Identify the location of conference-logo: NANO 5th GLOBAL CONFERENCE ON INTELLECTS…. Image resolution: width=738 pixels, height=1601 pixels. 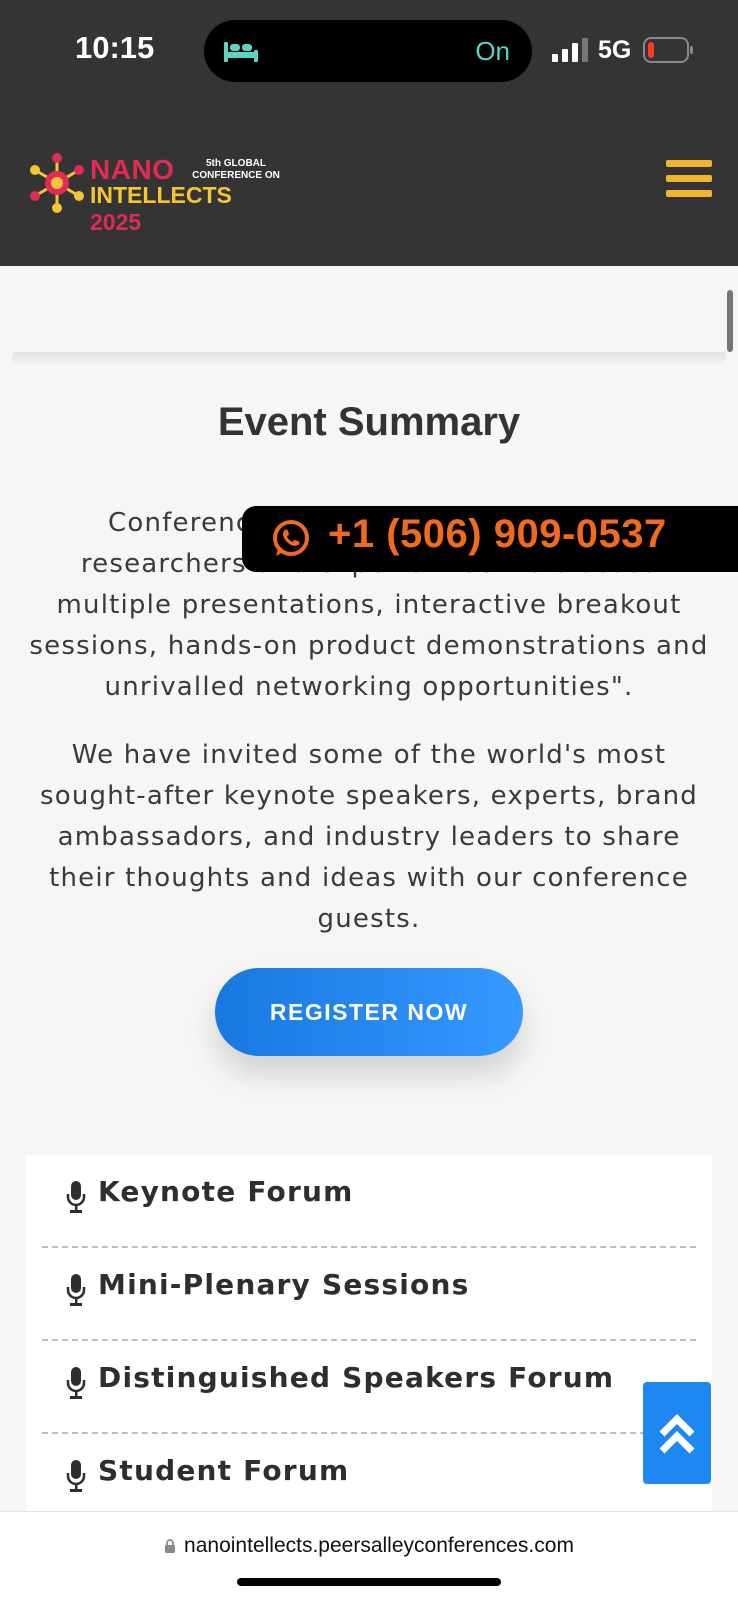
(158, 192).